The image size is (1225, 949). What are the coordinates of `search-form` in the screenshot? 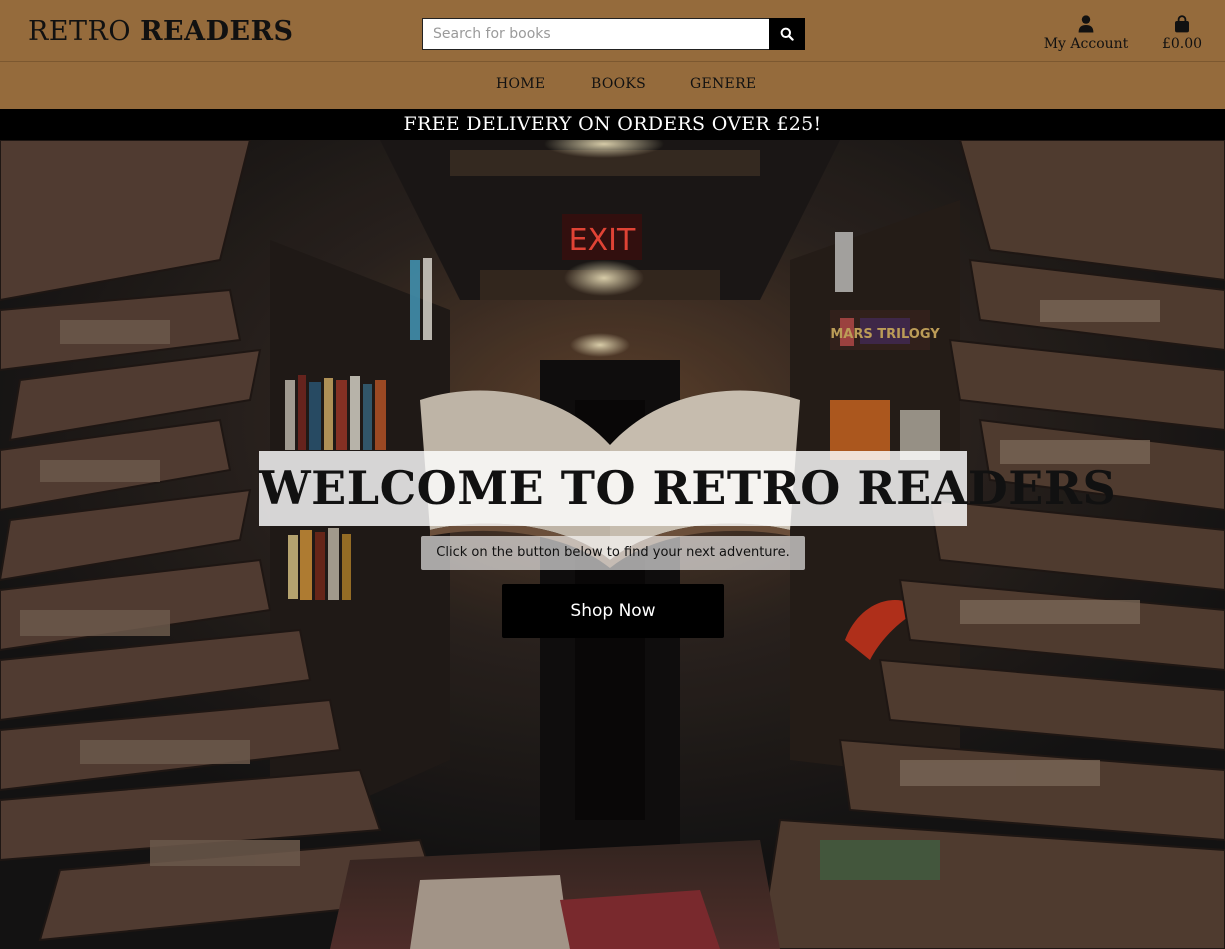 It's located at (613, 34).